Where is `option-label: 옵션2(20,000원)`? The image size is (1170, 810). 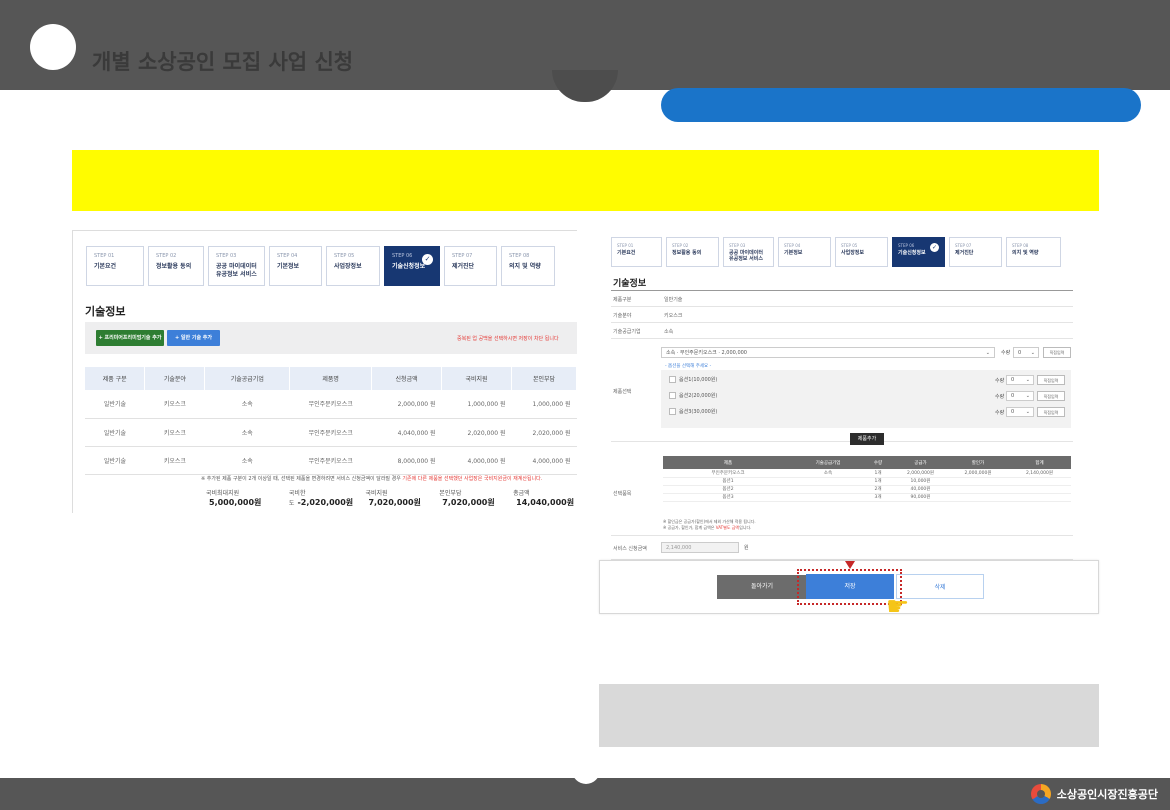
option-label: 옵션2(20,000원) is located at coordinates (698, 396).